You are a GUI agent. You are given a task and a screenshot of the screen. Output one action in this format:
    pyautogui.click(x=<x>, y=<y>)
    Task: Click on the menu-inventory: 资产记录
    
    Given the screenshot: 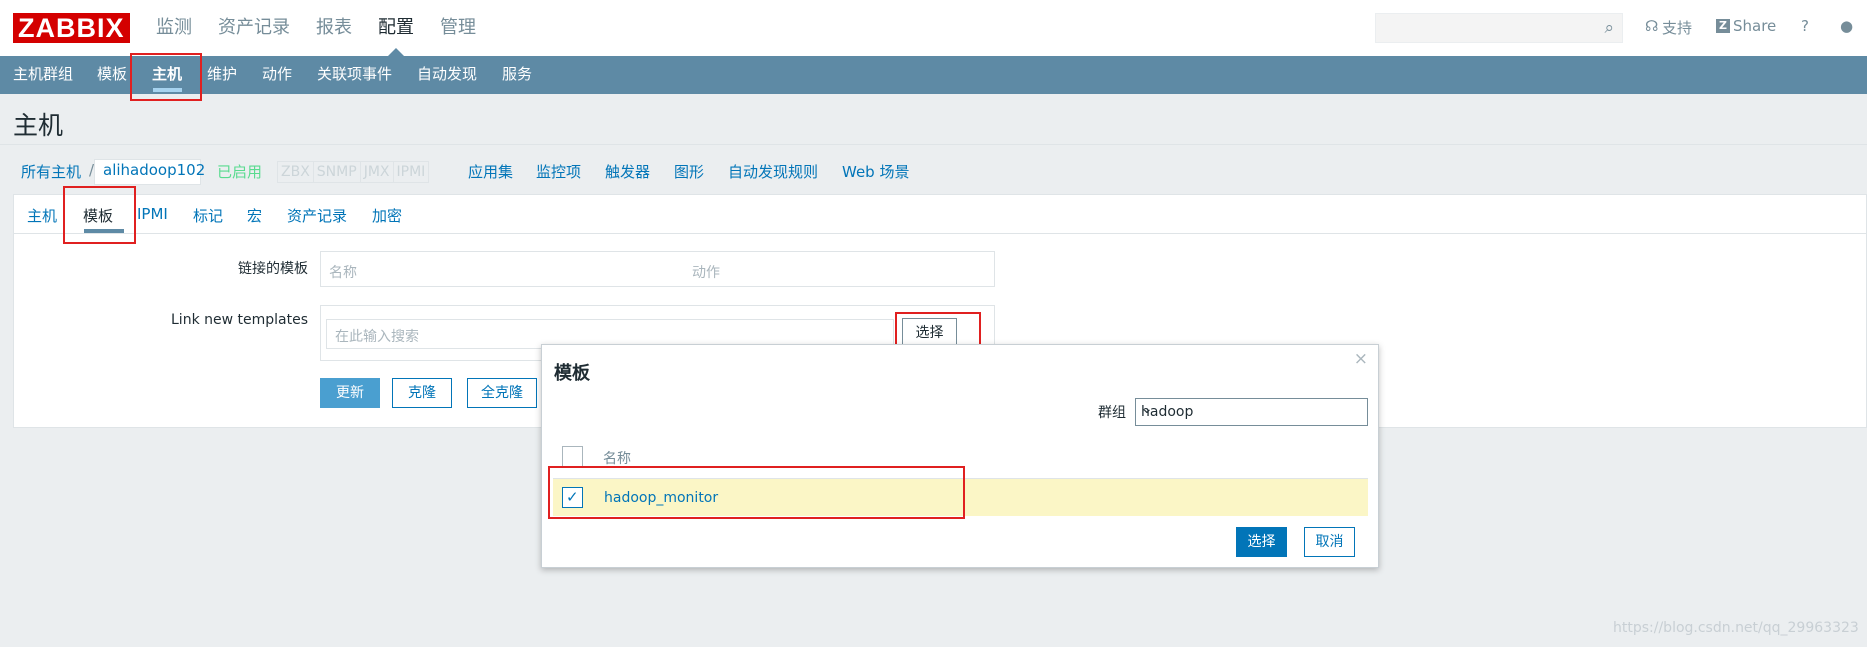 What is the action you would take?
    pyautogui.click(x=254, y=28)
    